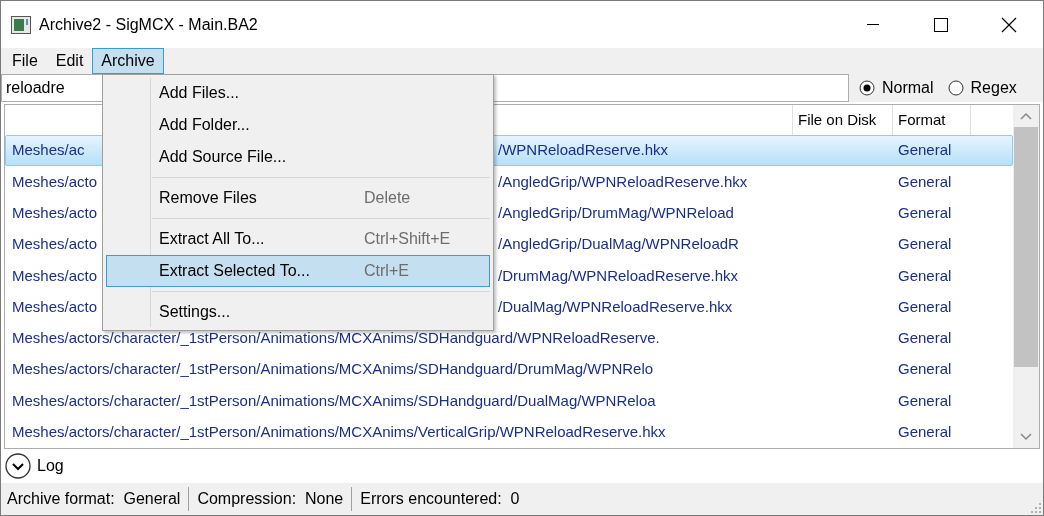 Image resolution: width=1044 pixels, height=516 pixels. What do you see at coordinates (440, 499) in the screenshot?
I see `status-text: Errors encountered: 0` at bounding box center [440, 499].